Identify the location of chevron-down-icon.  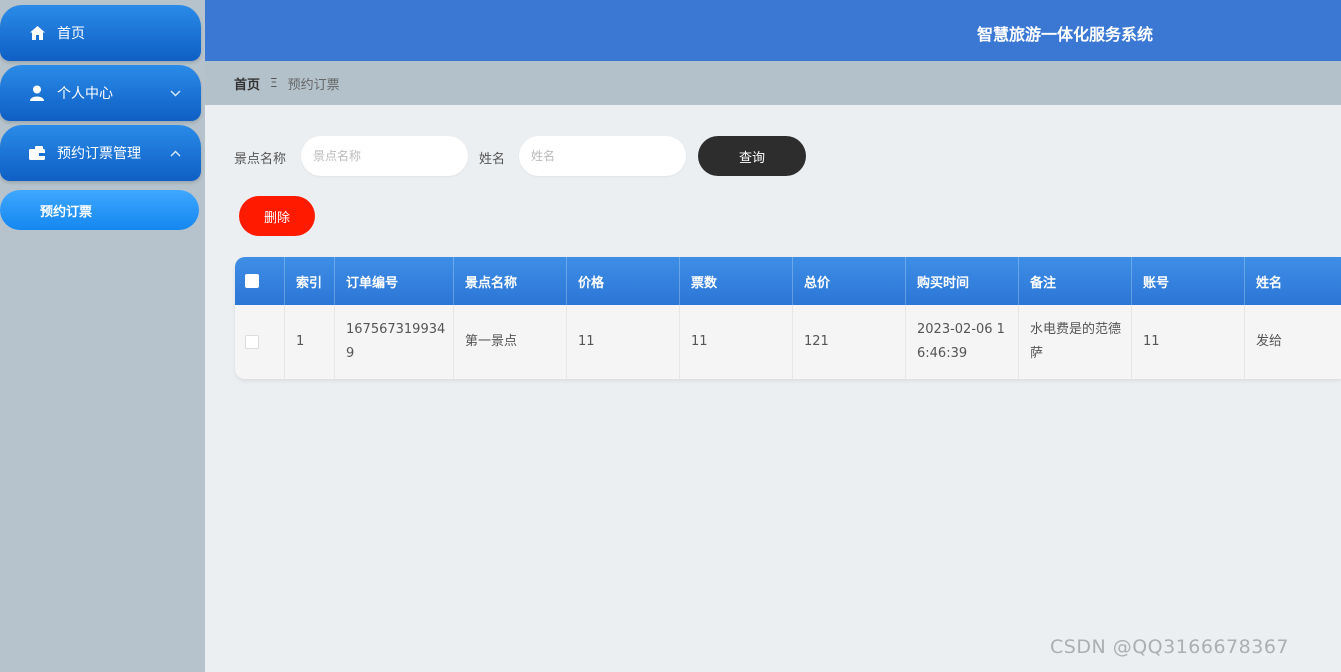
(175, 93).